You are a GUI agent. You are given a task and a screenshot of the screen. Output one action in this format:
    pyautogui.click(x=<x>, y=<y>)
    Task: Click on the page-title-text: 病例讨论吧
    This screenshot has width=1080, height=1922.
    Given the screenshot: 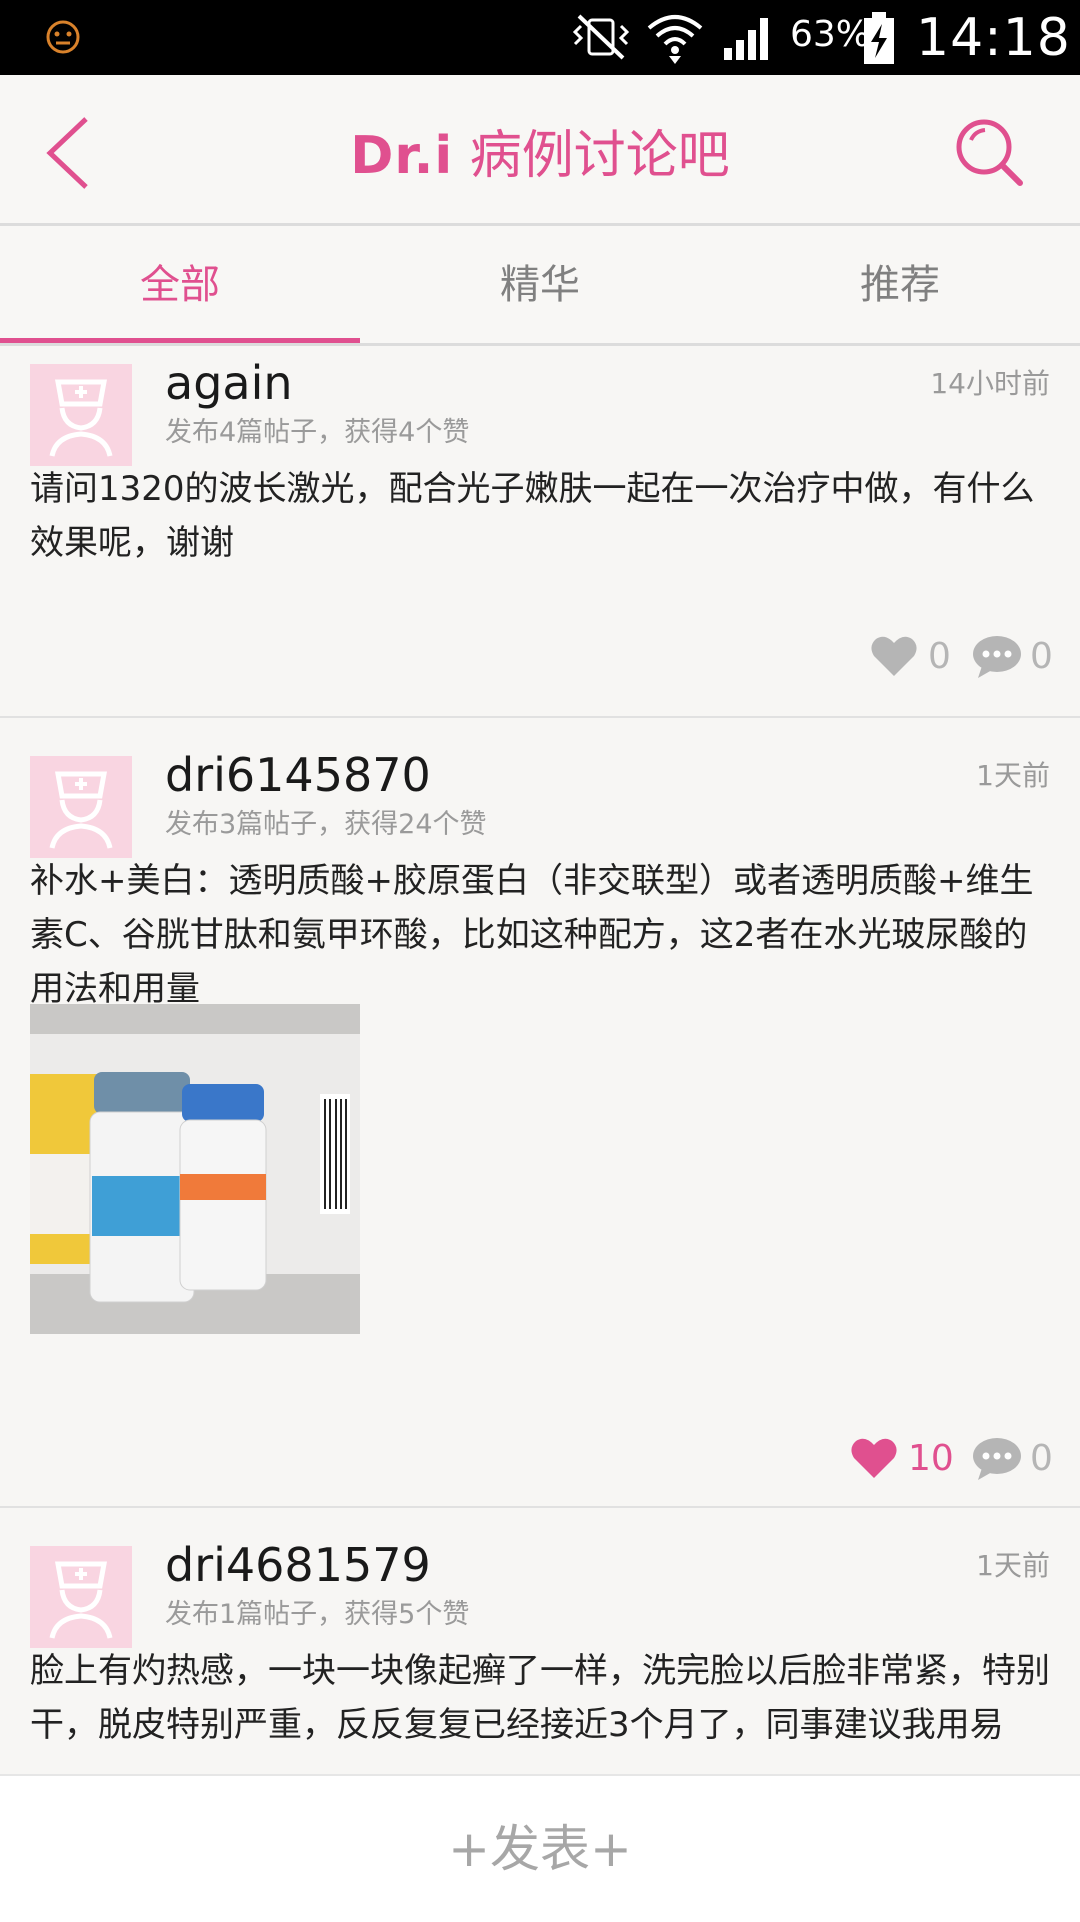 What is the action you would take?
    pyautogui.click(x=591, y=156)
    